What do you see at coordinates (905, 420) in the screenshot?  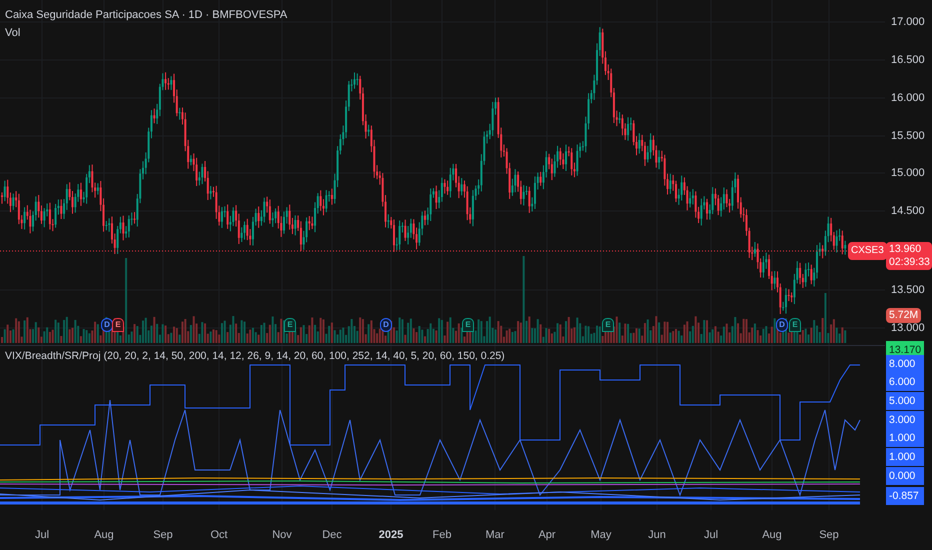 I see `indicator-value-tag: 3.000` at bounding box center [905, 420].